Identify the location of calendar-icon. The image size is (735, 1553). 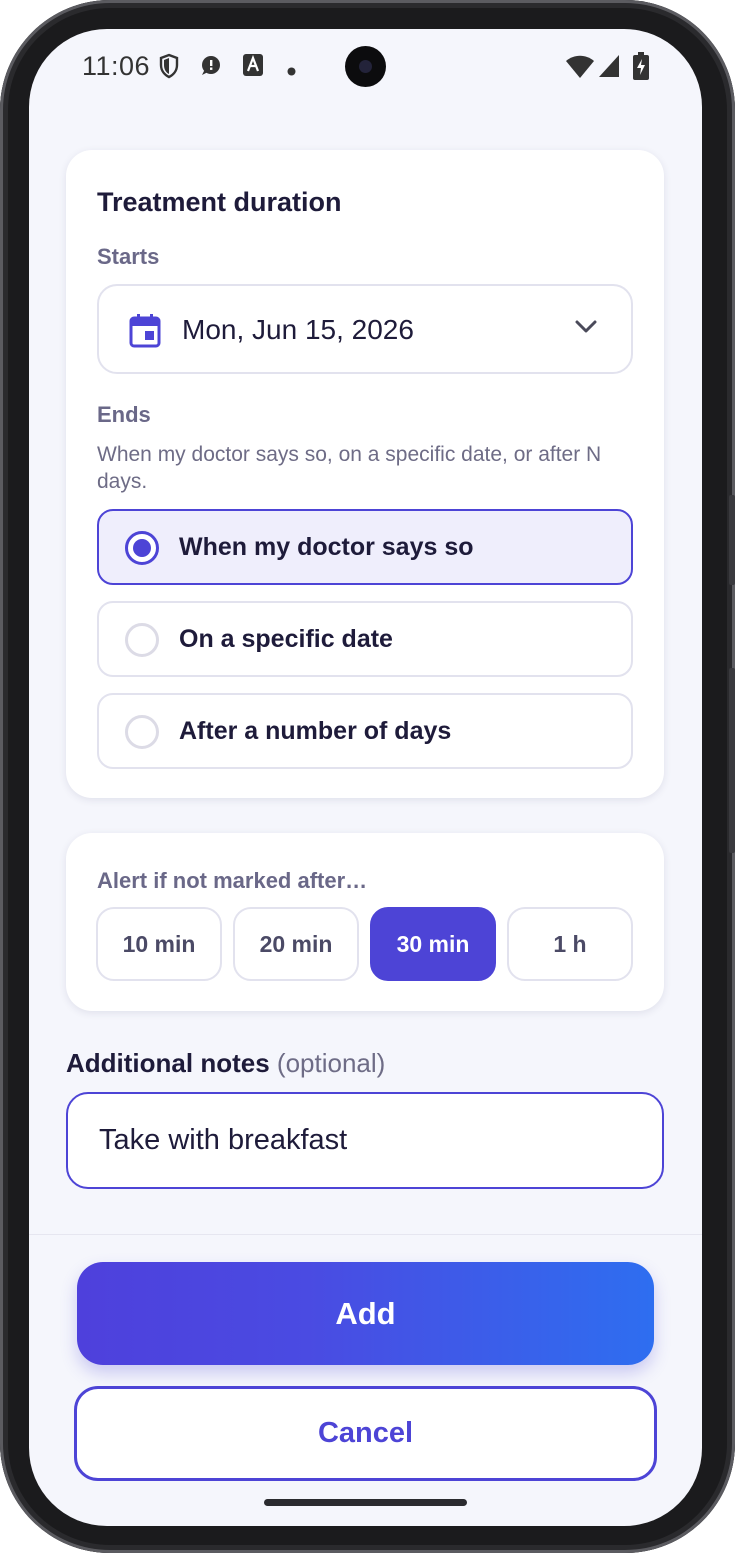
(145, 333).